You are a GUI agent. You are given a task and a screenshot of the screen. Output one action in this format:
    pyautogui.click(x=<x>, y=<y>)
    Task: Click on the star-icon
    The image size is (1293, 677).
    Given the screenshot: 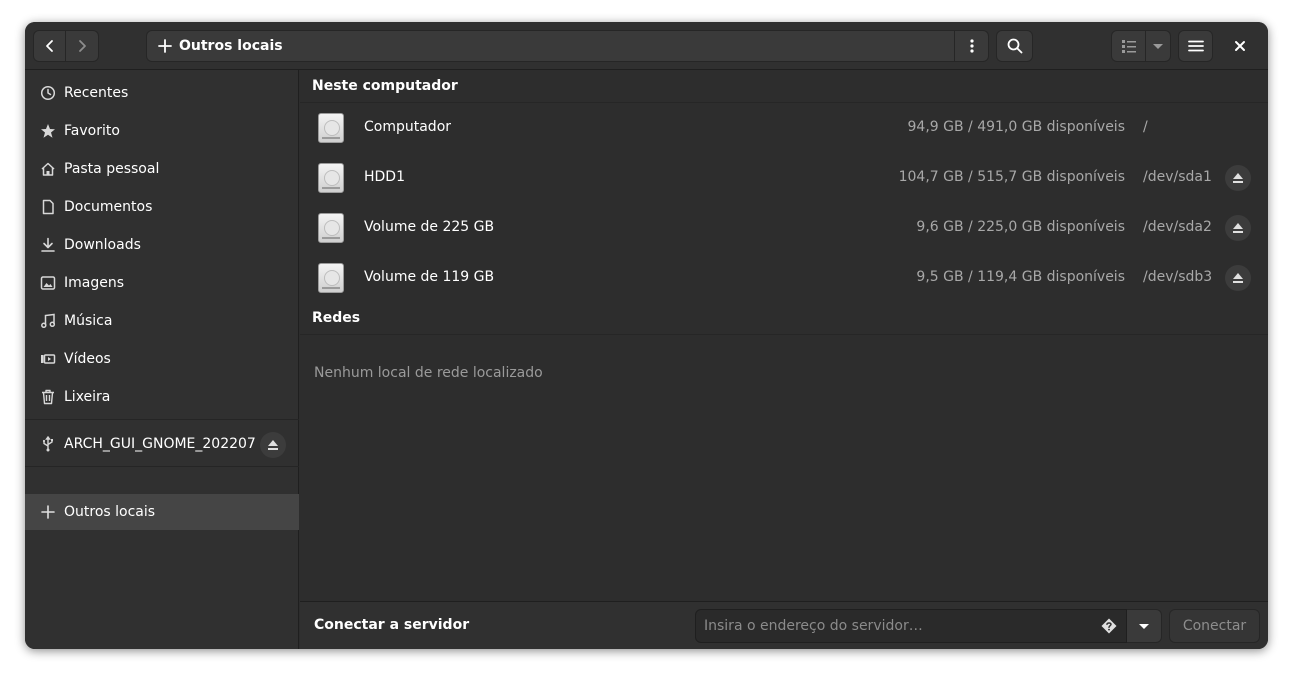 What is the action you would take?
    pyautogui.click(x=48, y=131)
    